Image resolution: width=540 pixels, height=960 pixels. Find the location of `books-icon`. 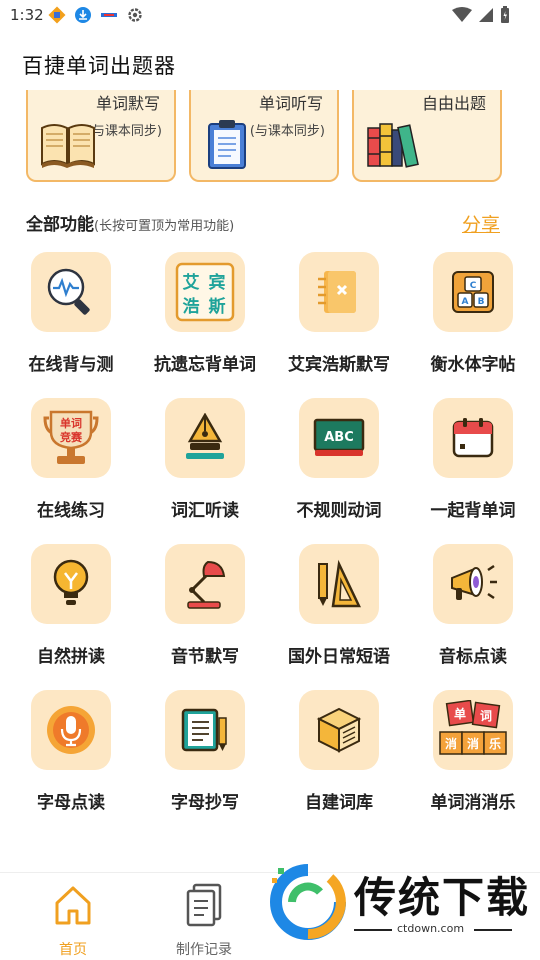

books-icon is located at coordinates (393, 145).